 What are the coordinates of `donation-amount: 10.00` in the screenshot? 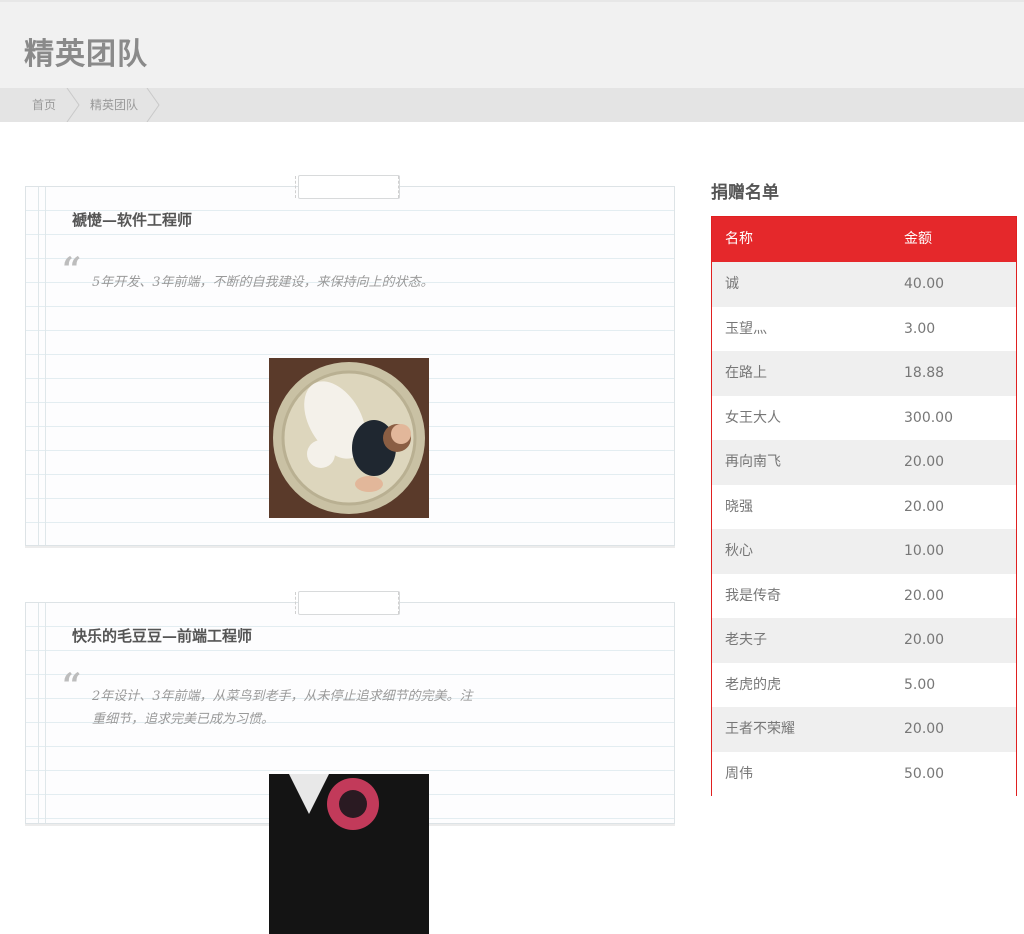 It's located at (924, 551).